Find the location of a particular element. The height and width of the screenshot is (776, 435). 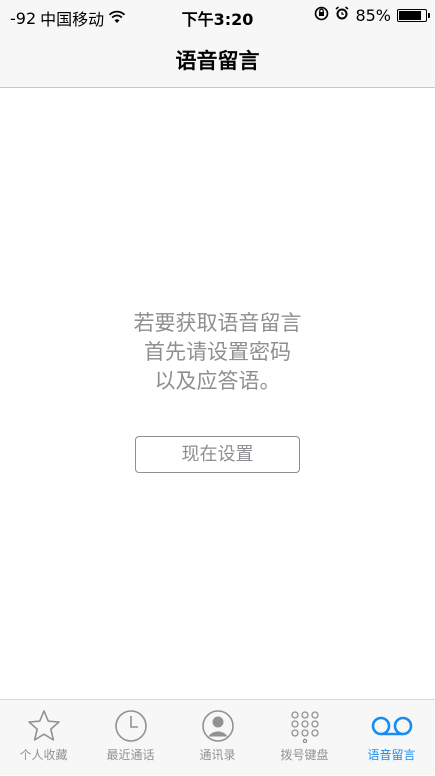

message-line: 首先请设置密码 is located at coordinates (217, 352).